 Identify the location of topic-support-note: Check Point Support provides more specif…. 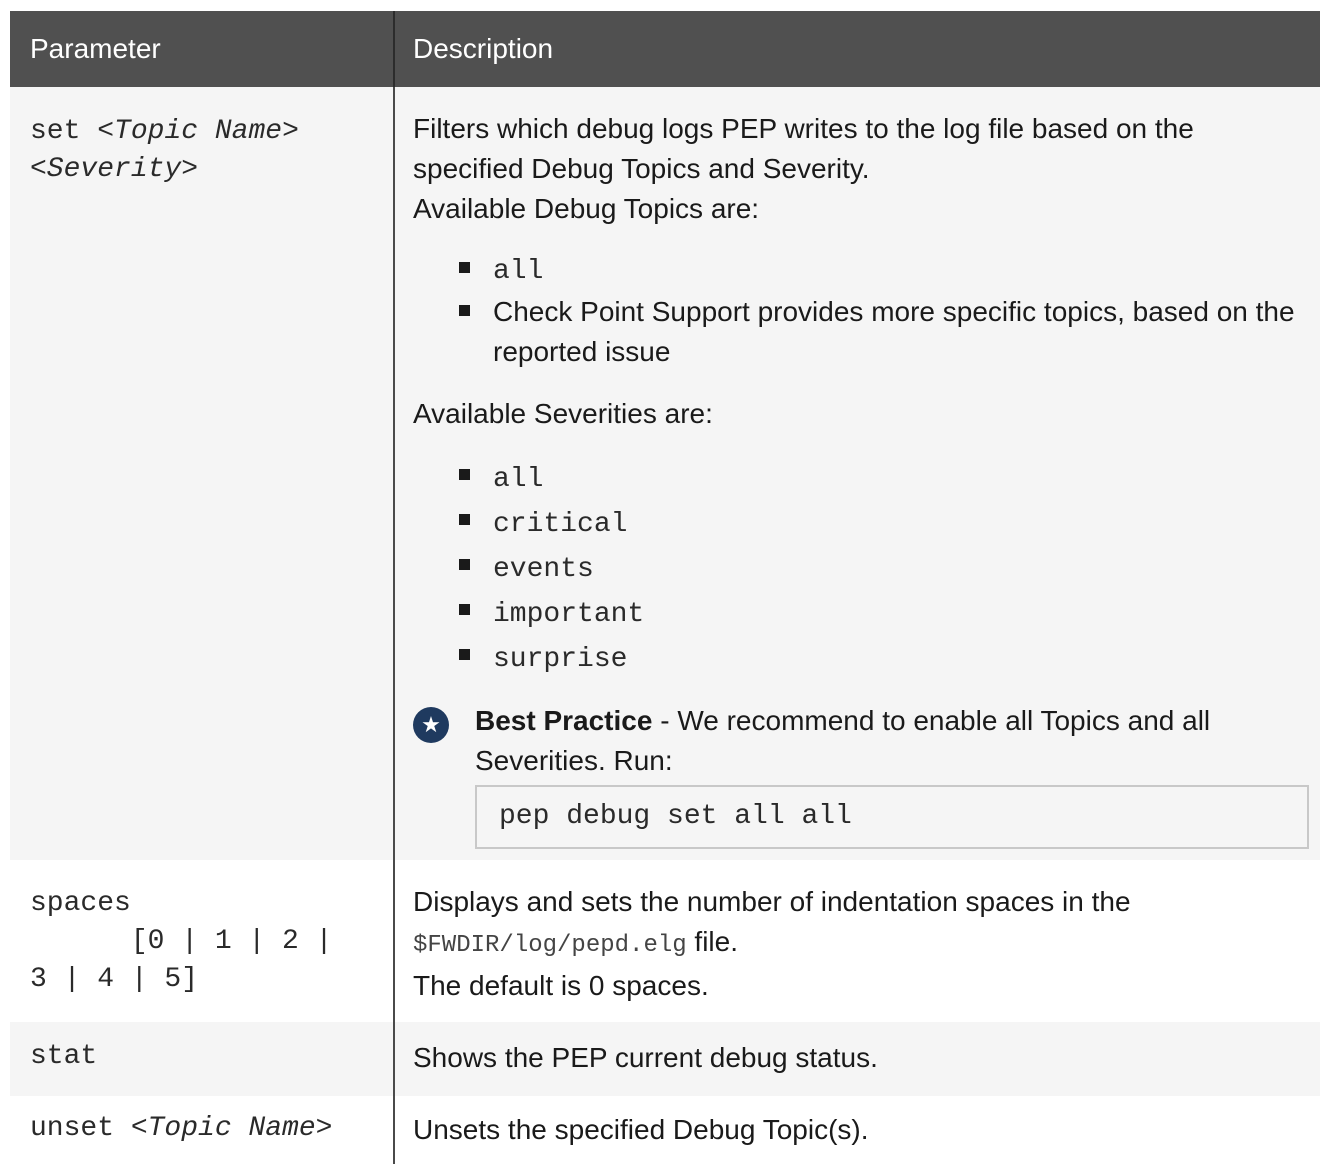
(894, 331).